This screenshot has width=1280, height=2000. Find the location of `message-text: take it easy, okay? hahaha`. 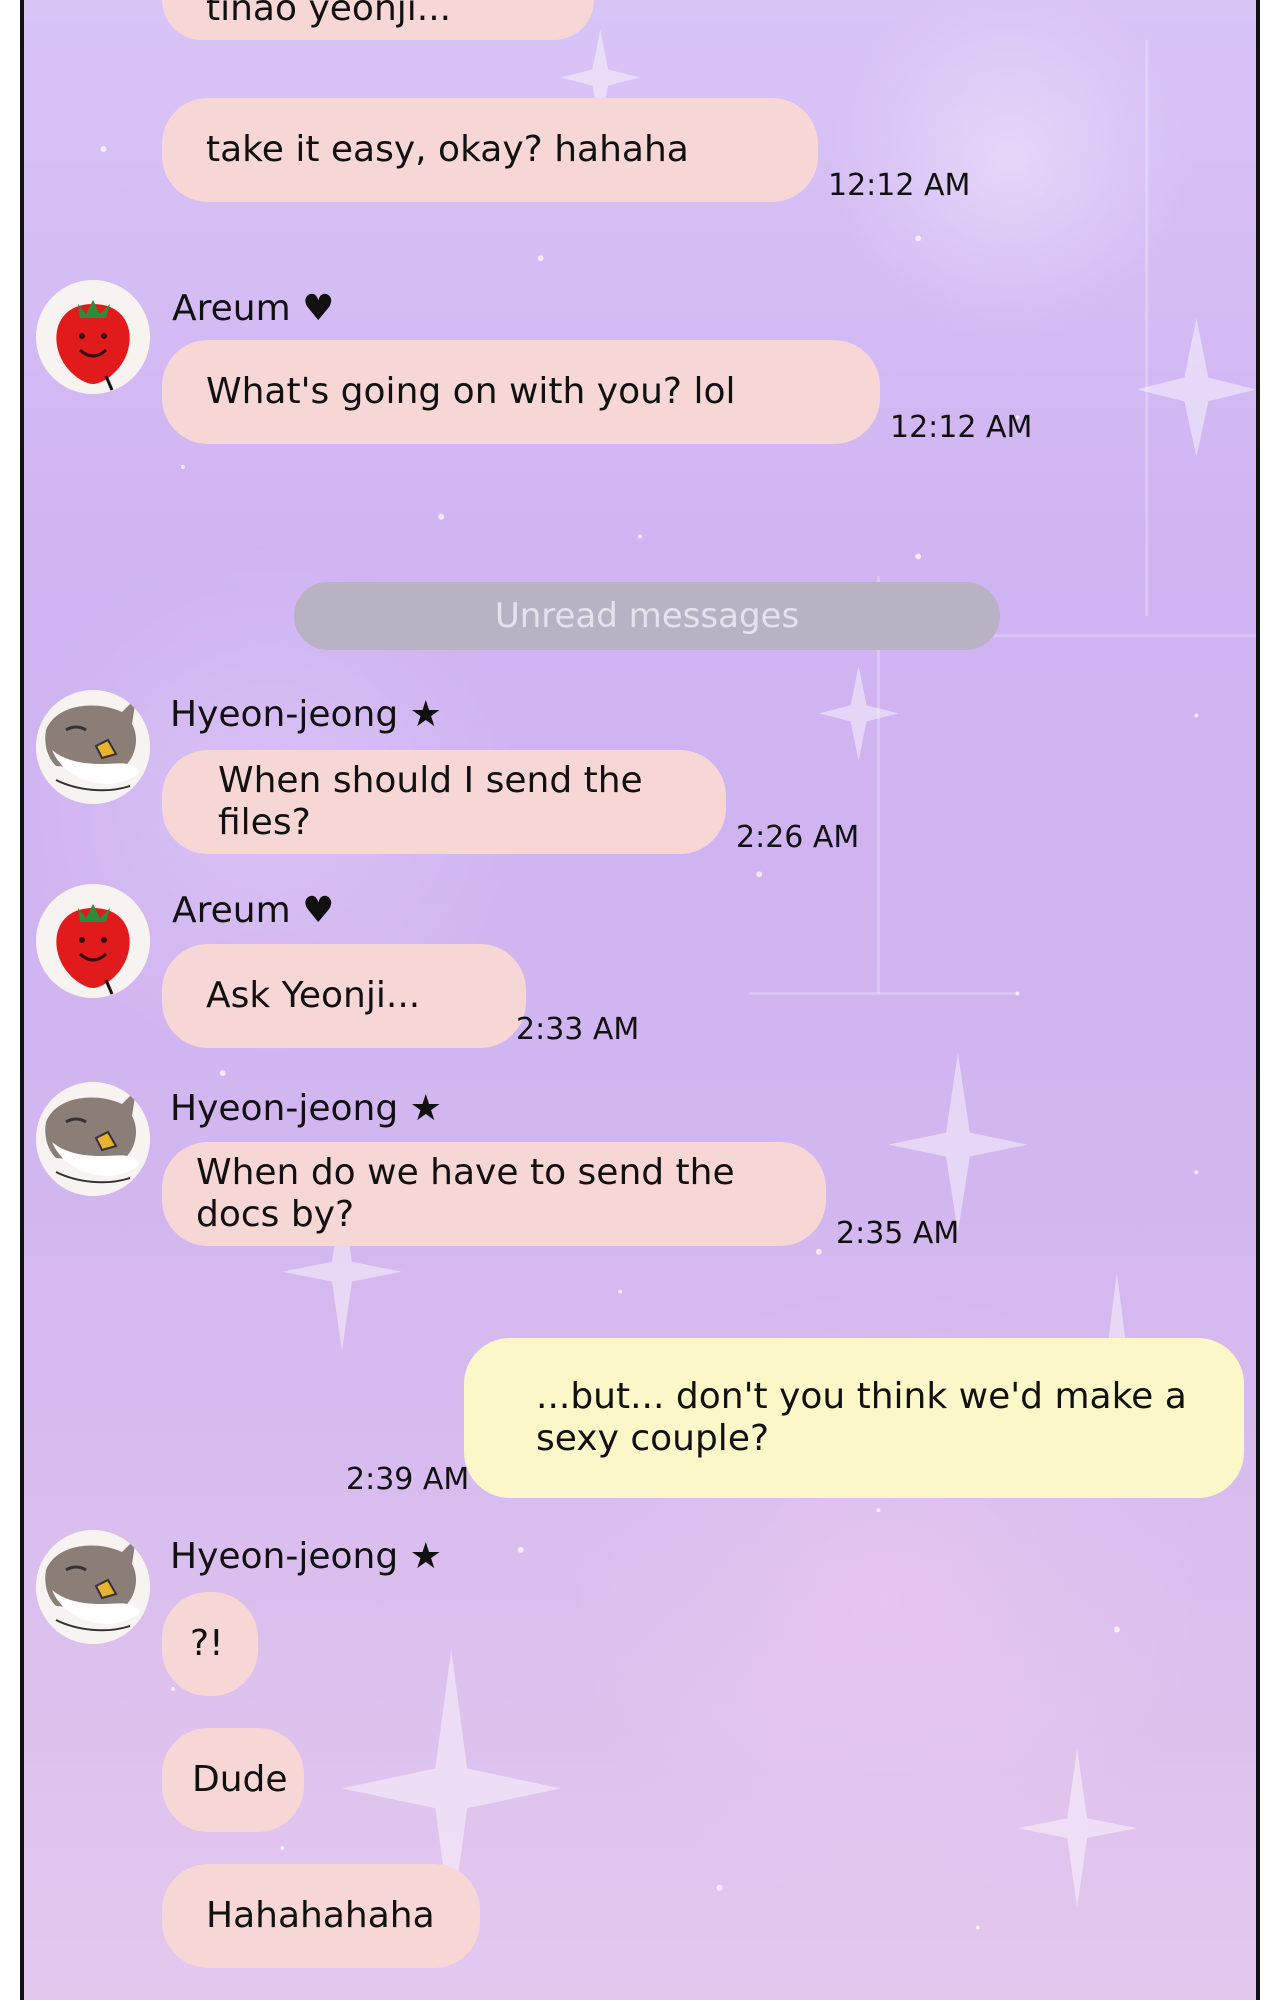

message-text: take it easy, okay? hahaha is located at coordinates (447, 149).